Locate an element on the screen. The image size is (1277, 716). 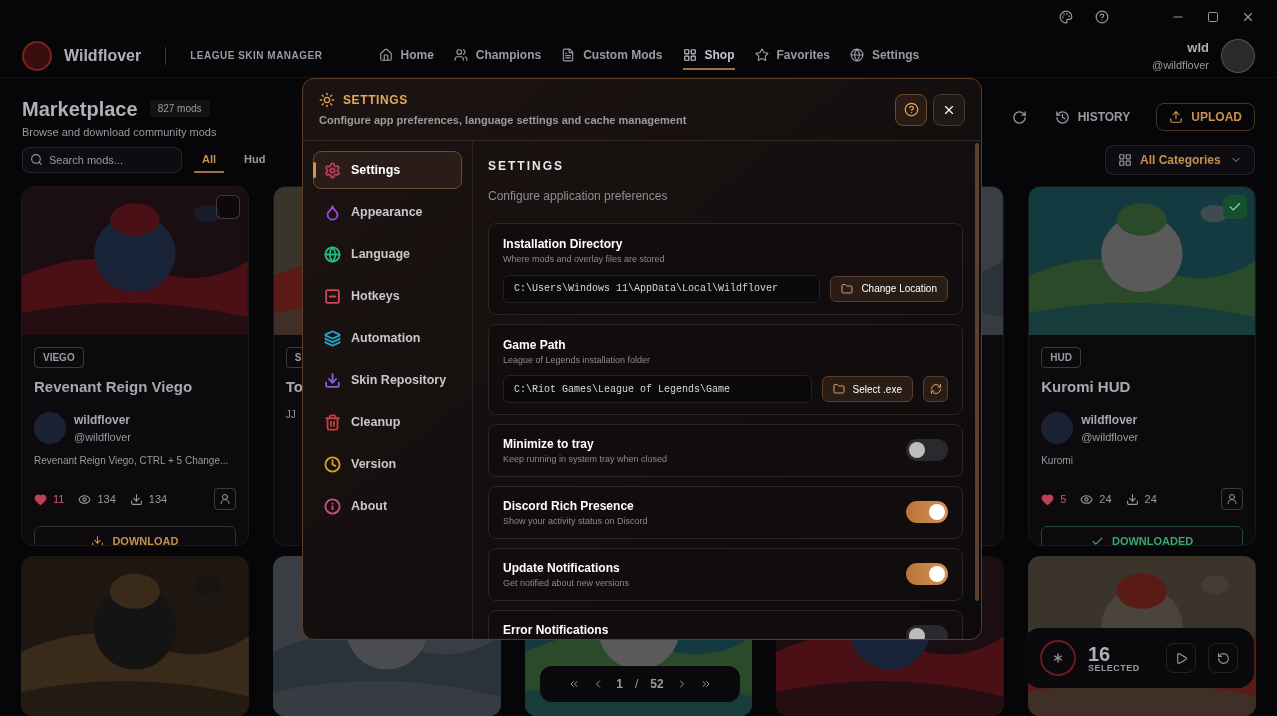
path-field: C:\Users\Windows 11\AppData\Local\Wildflover is located at coordinates (662, 288).